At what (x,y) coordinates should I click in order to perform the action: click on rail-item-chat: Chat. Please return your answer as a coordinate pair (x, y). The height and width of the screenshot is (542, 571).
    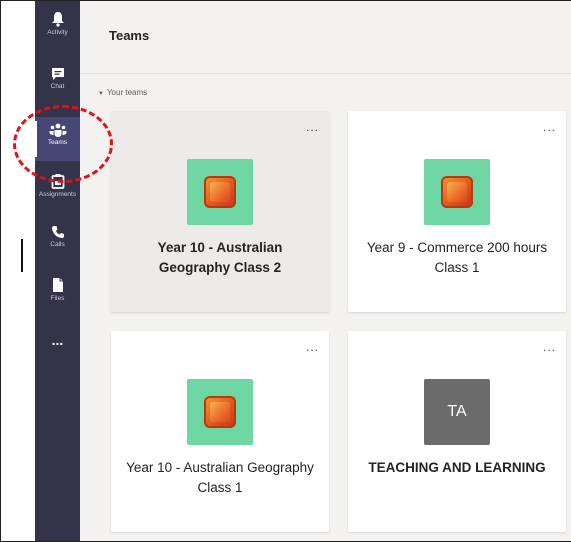
    Looking at the image, I should click on (57, 87).